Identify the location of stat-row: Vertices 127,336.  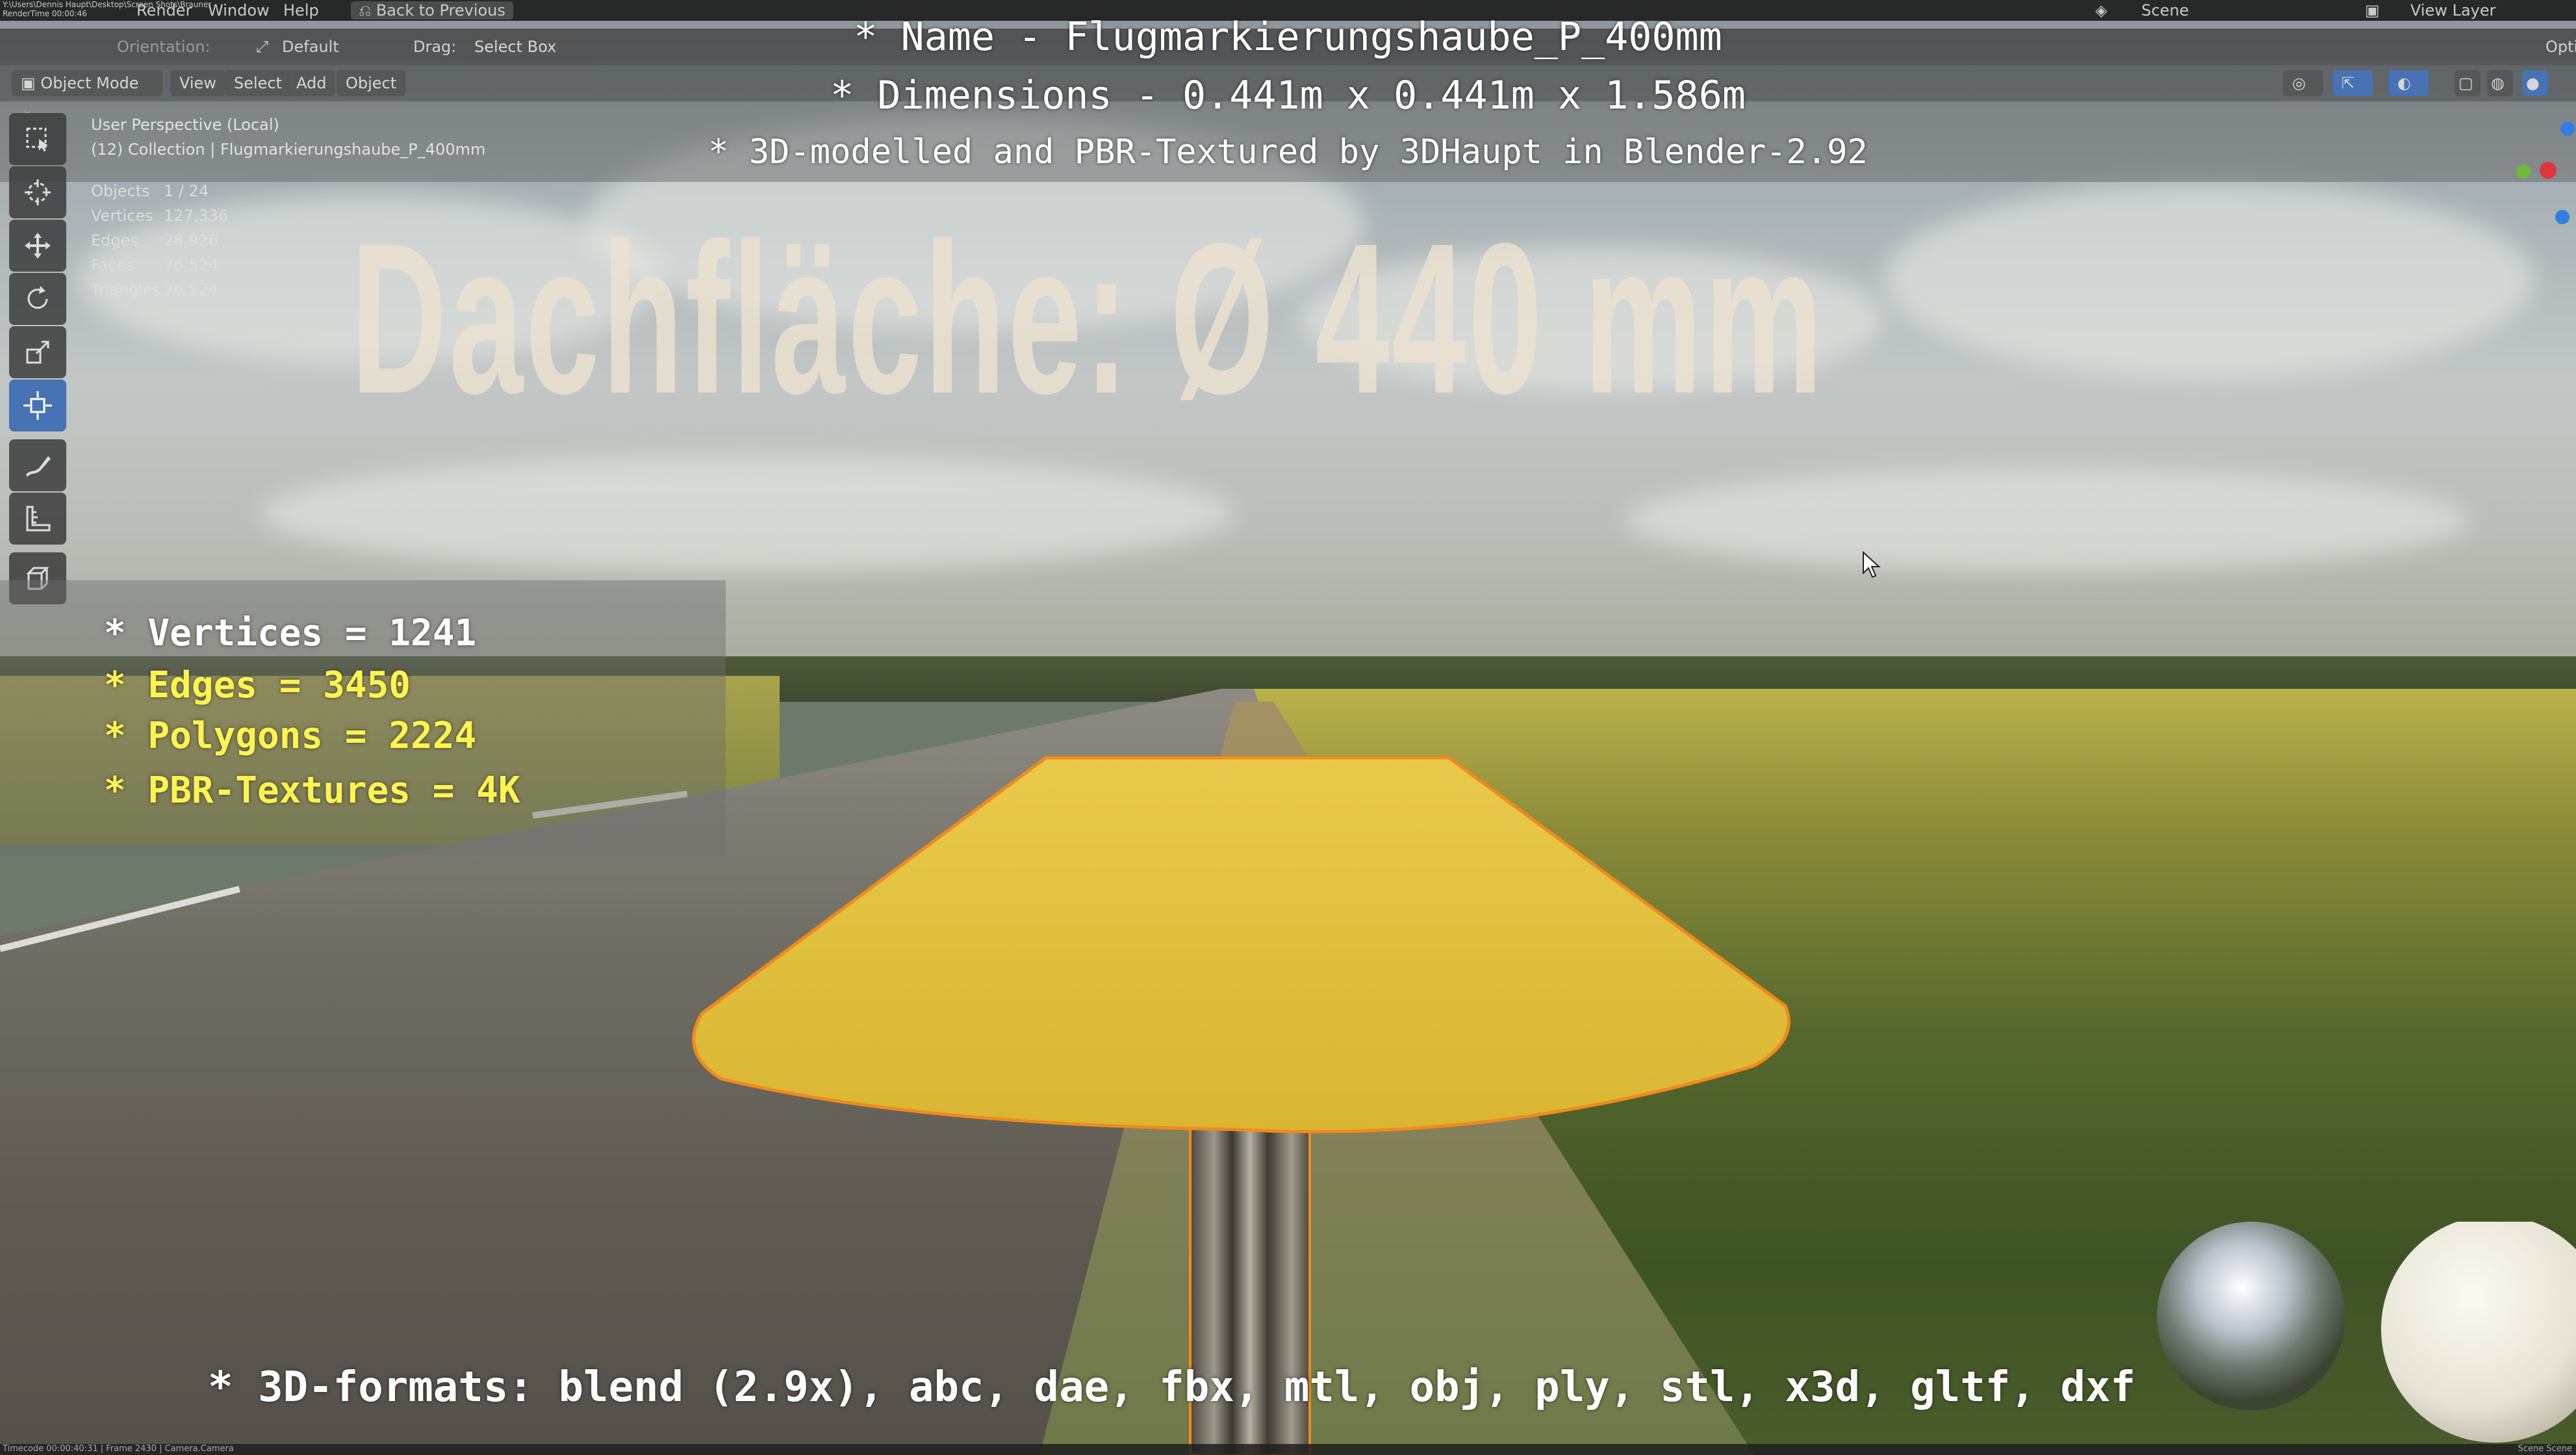
(188, 219).